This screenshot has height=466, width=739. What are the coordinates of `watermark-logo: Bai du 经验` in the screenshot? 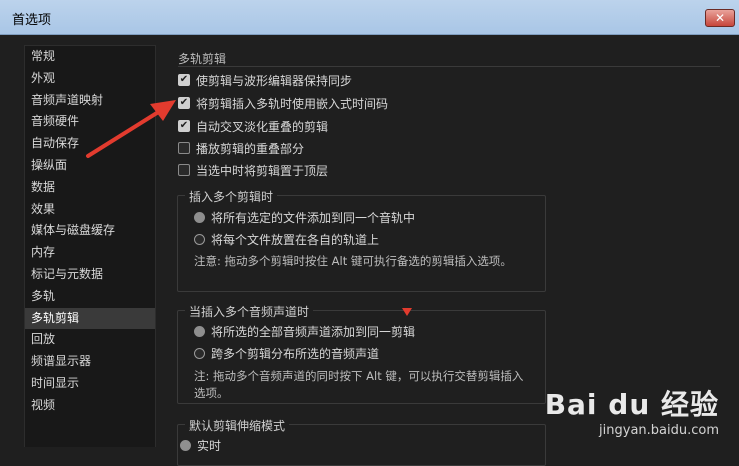 It's located at (631, 404).